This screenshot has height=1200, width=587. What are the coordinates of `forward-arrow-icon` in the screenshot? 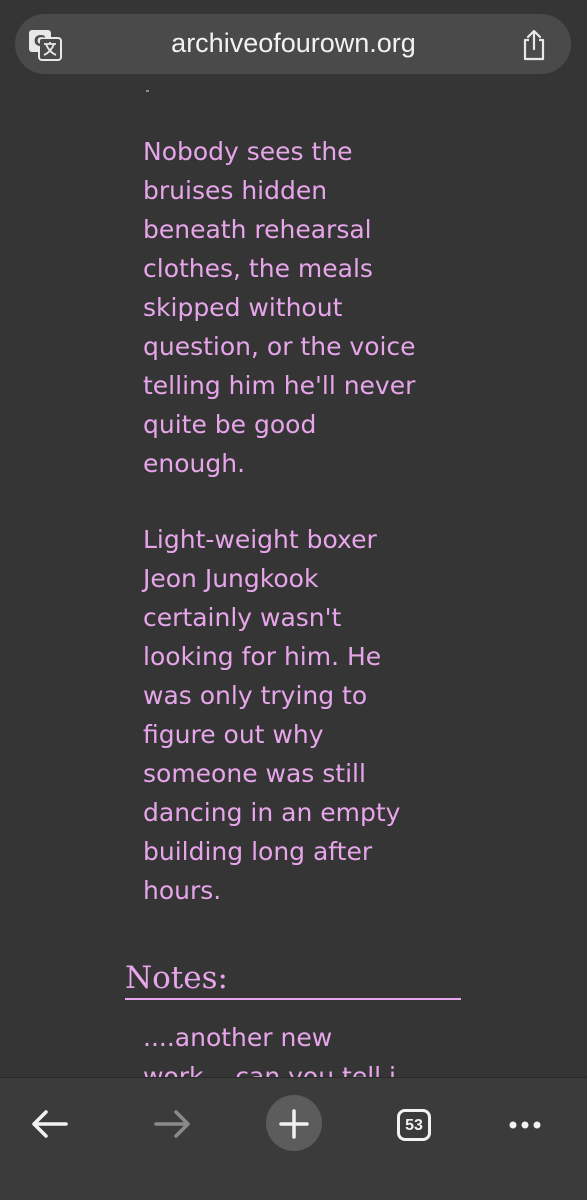 It's located at (172, 1124).